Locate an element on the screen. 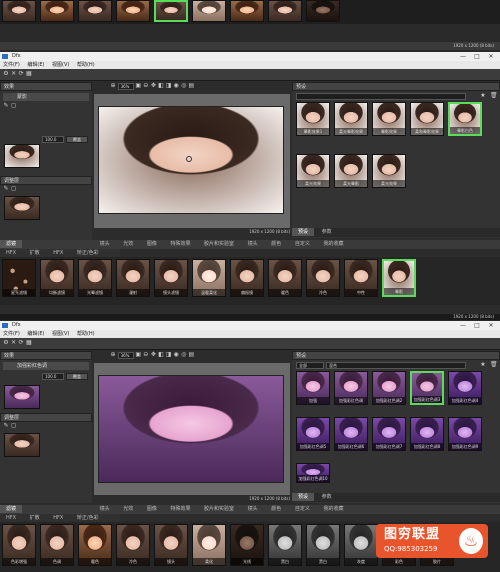  tab-presets: 预设 is located at coordinates (303, 497).